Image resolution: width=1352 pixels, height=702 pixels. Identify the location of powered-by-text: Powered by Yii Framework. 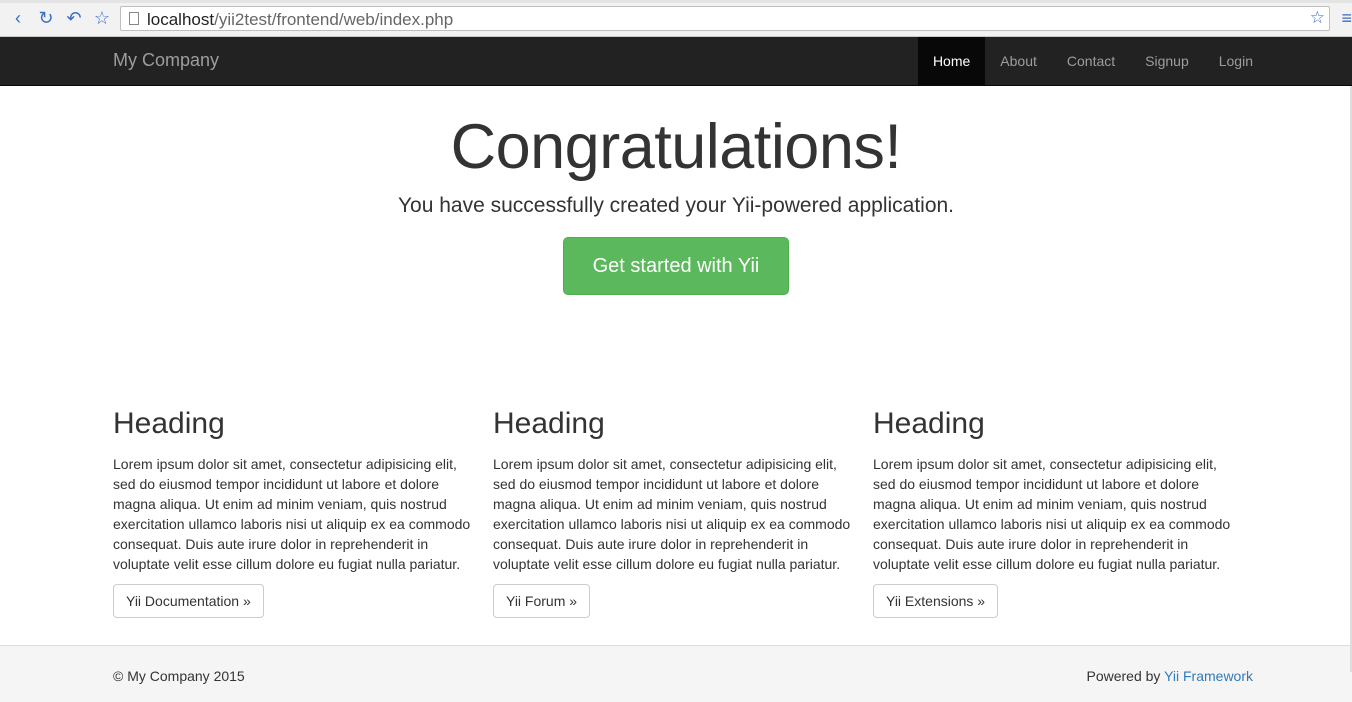
(1169, 676).